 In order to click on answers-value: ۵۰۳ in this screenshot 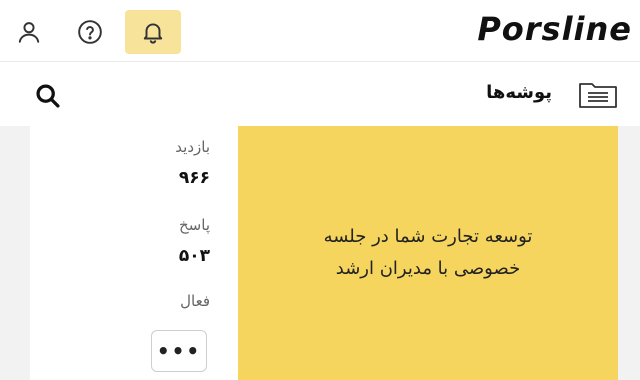, I will do `click(194, 256)`.